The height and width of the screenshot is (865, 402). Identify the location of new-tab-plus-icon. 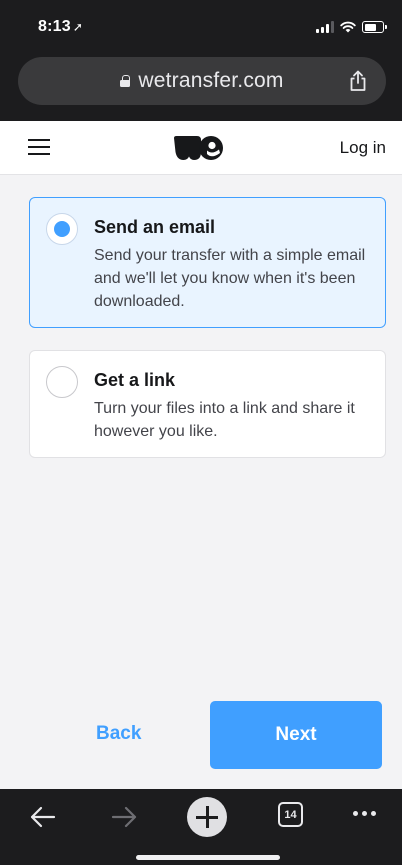
(207, 817).